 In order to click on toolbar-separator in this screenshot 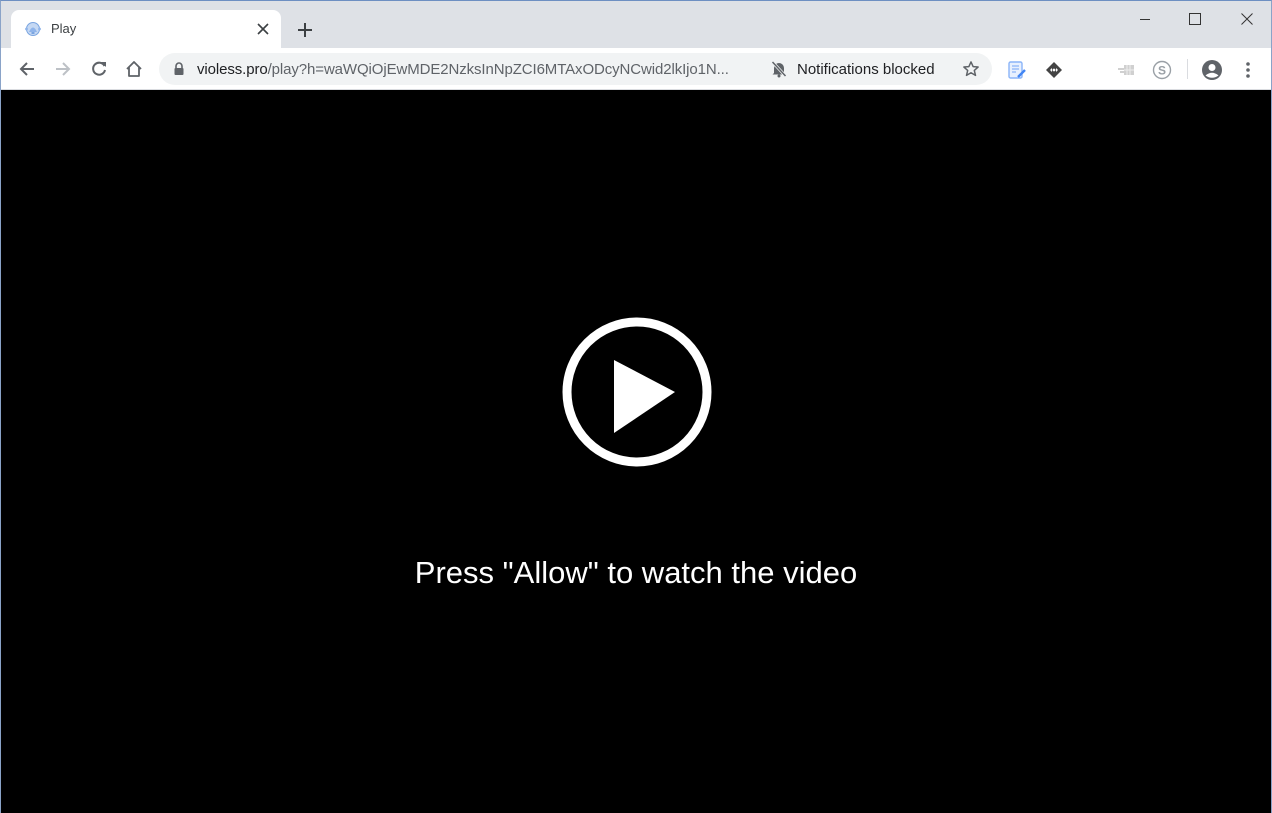, I will do `click(1187, 69)`.